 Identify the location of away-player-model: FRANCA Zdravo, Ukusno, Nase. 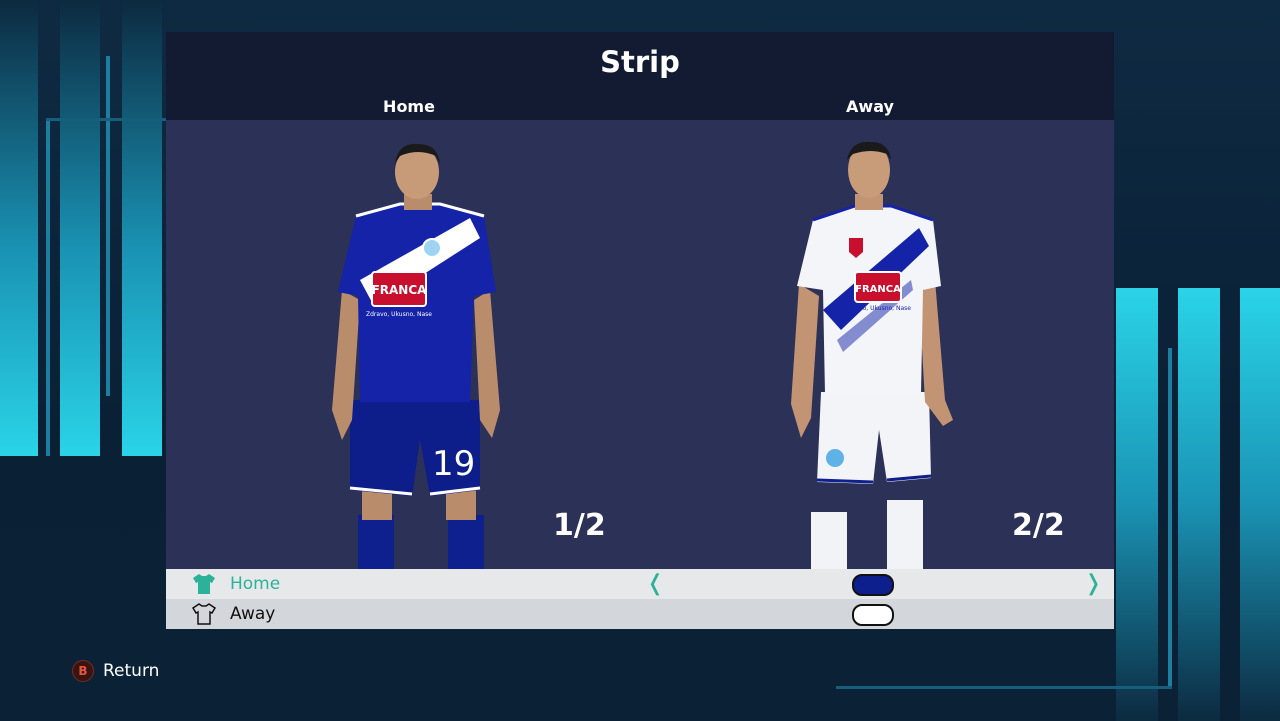
(872, 355).